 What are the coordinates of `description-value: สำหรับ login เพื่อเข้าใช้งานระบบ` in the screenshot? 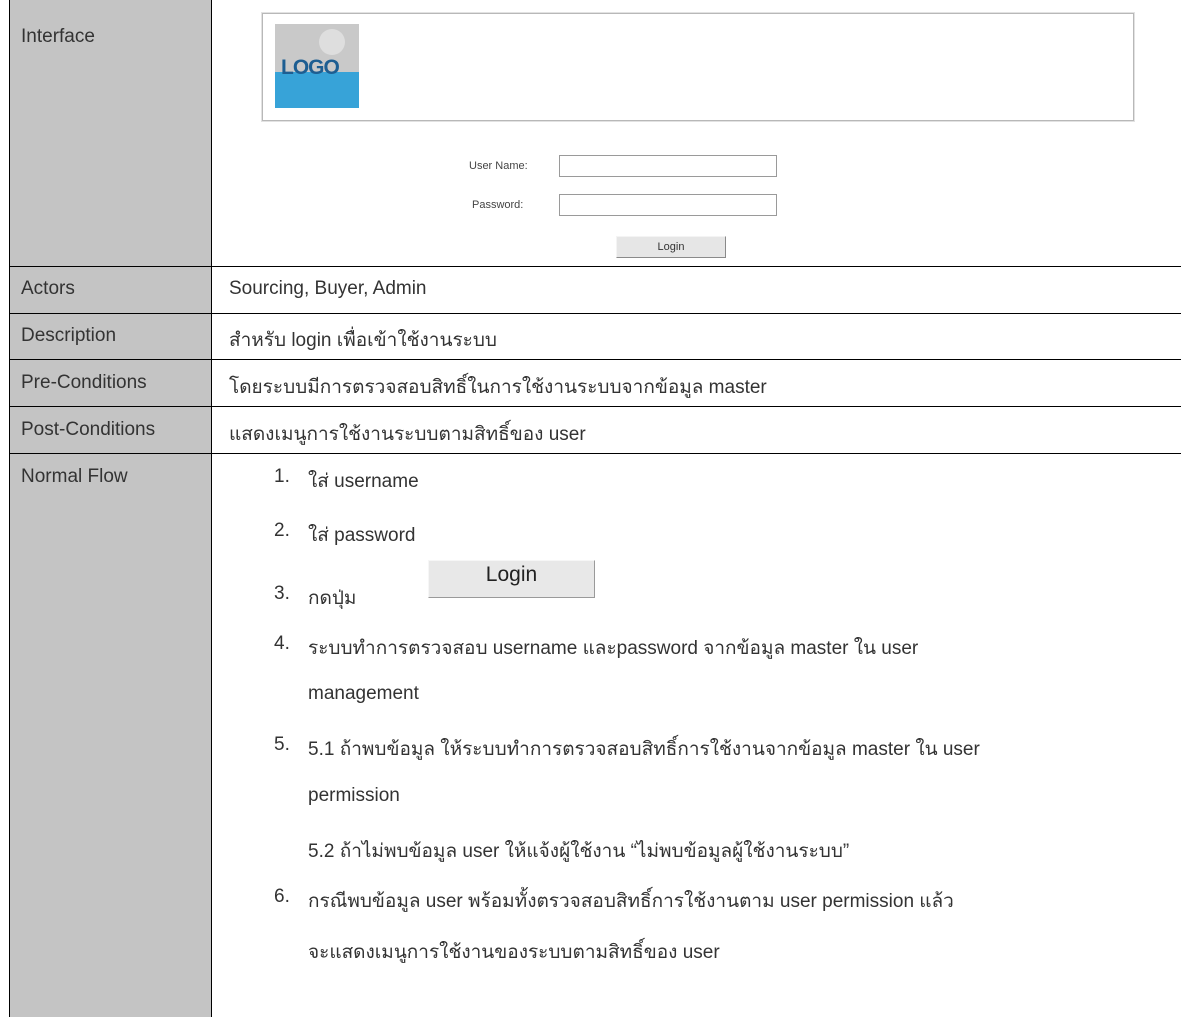 It's located at (363, 340).